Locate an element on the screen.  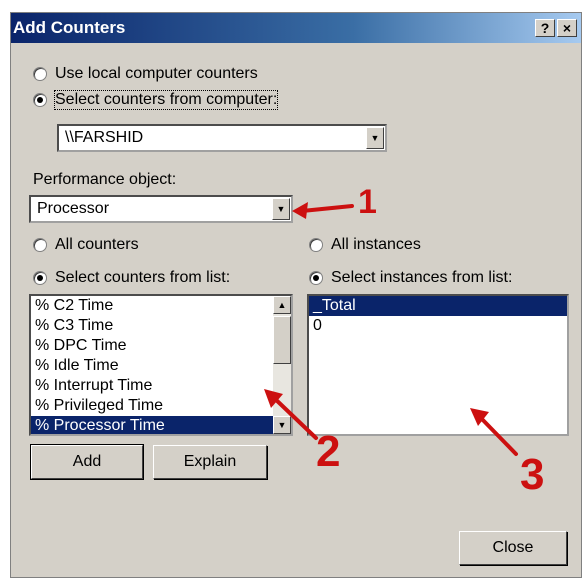
arrow-1-line is located at coordinates (327, 208).